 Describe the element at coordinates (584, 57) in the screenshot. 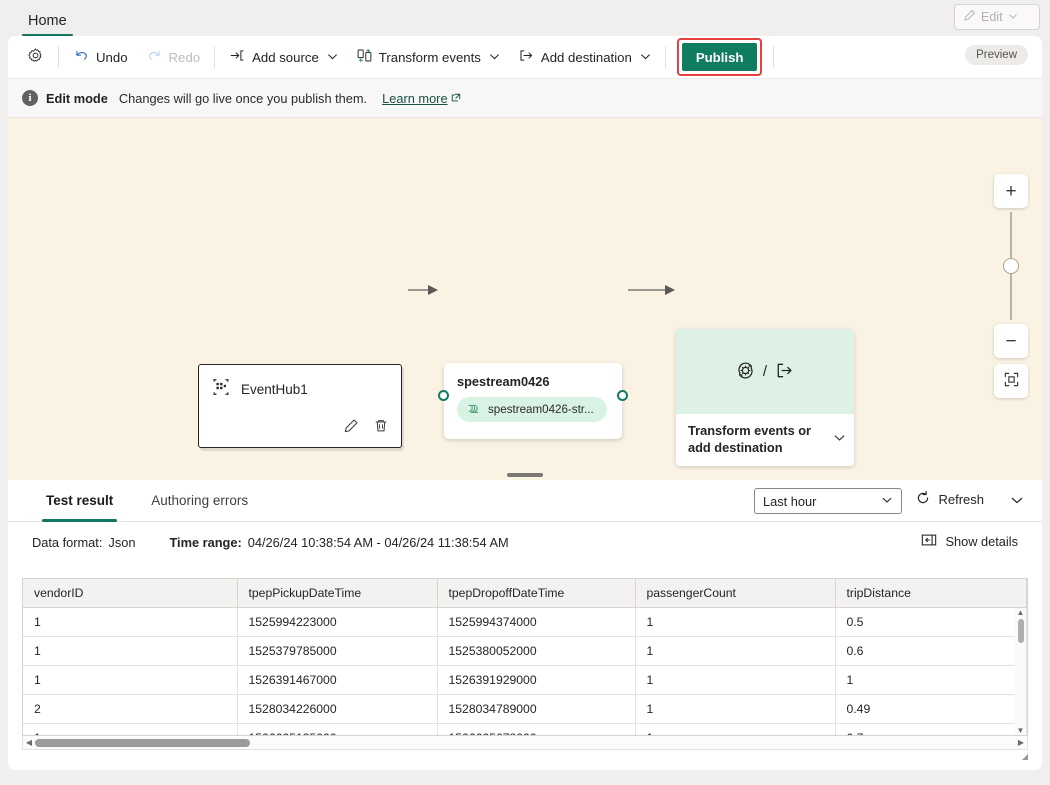

I see `add-destination-button: Add destination` at that location.